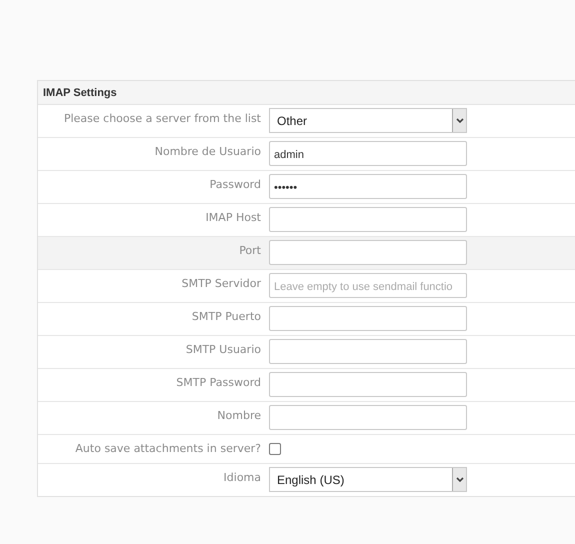 This screenshot has width=575, height=544. What do you see at coordinates (208, 152) in the screenshot?
I see `field-label: Nombre de Usuario` at bounding box center [208, 152].